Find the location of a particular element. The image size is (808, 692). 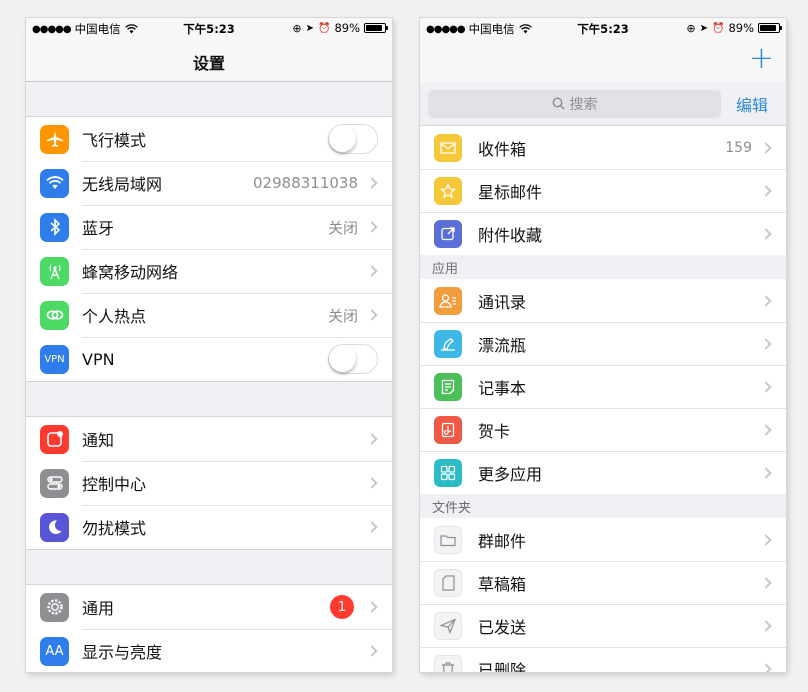

settings-row: 蓝牙 关闭 is located at coordinates (209, 227).